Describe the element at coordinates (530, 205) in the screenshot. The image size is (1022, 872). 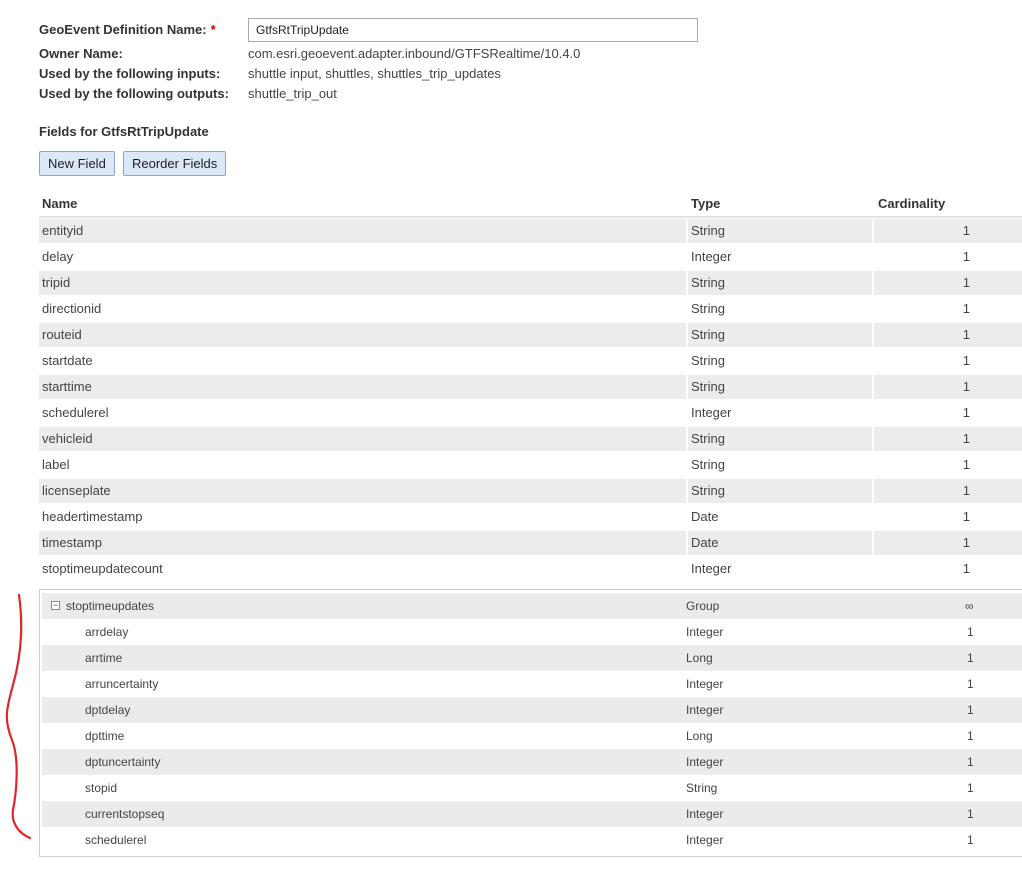
I see `grid-header: Name Type Cardinality` at that location.